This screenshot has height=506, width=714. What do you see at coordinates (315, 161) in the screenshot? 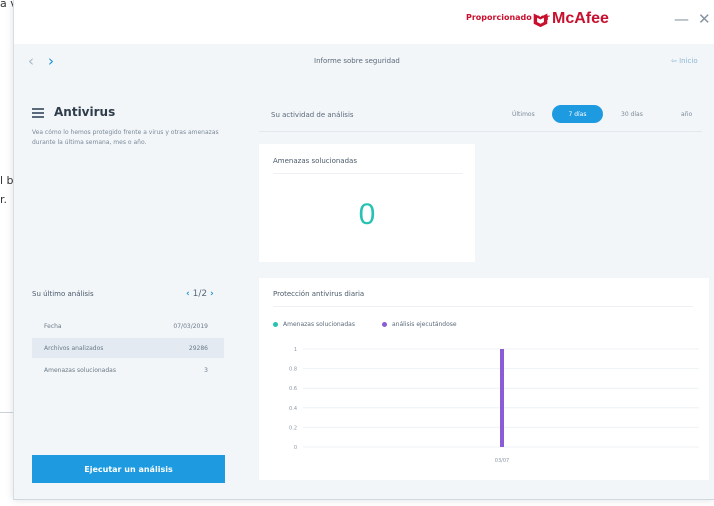
I see `threats-solved-title: Amenazas solucionadas` at bounding box center [315, 161].